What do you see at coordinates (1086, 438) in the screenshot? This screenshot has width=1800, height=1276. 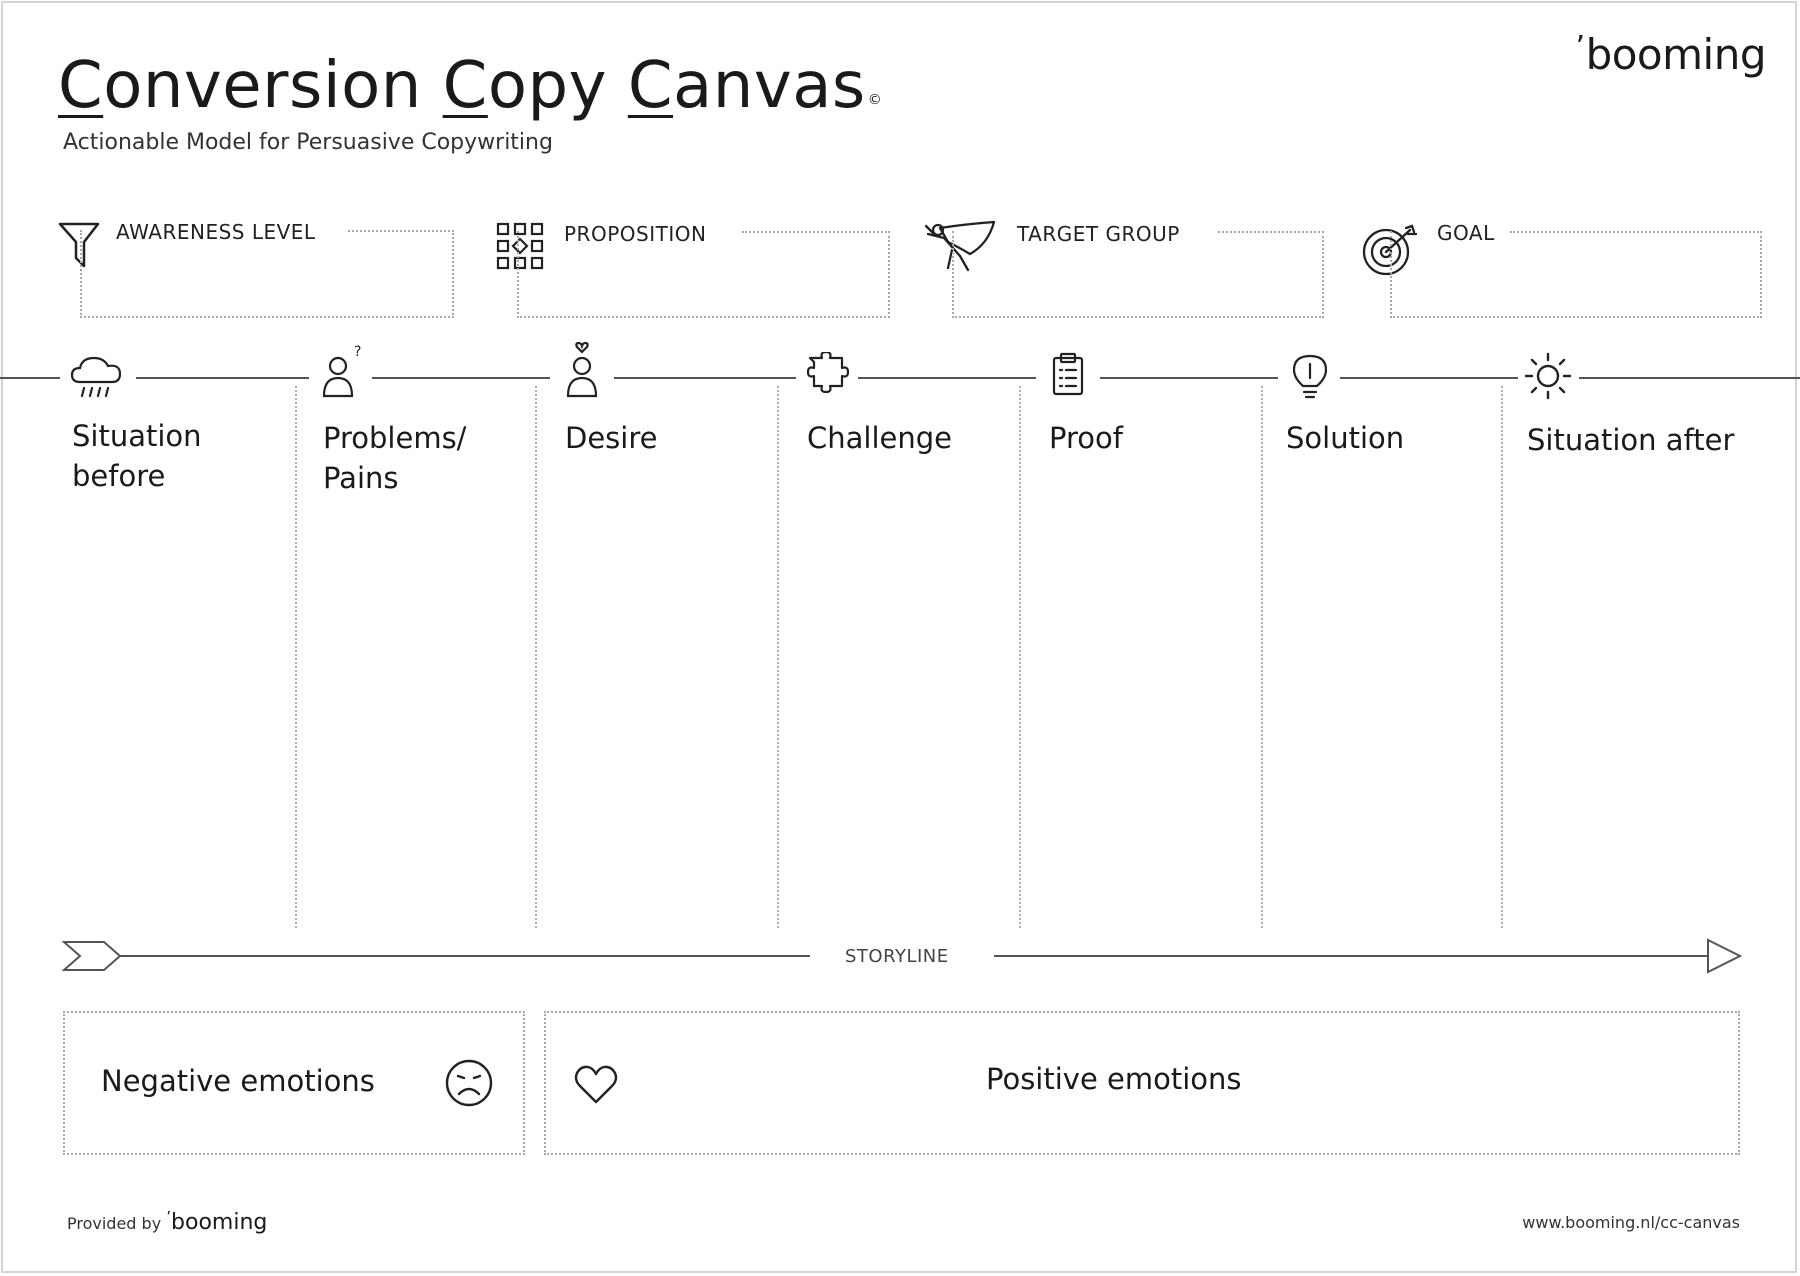 I see `column-label-proof: Proof` at bounding box center [1086, 438].